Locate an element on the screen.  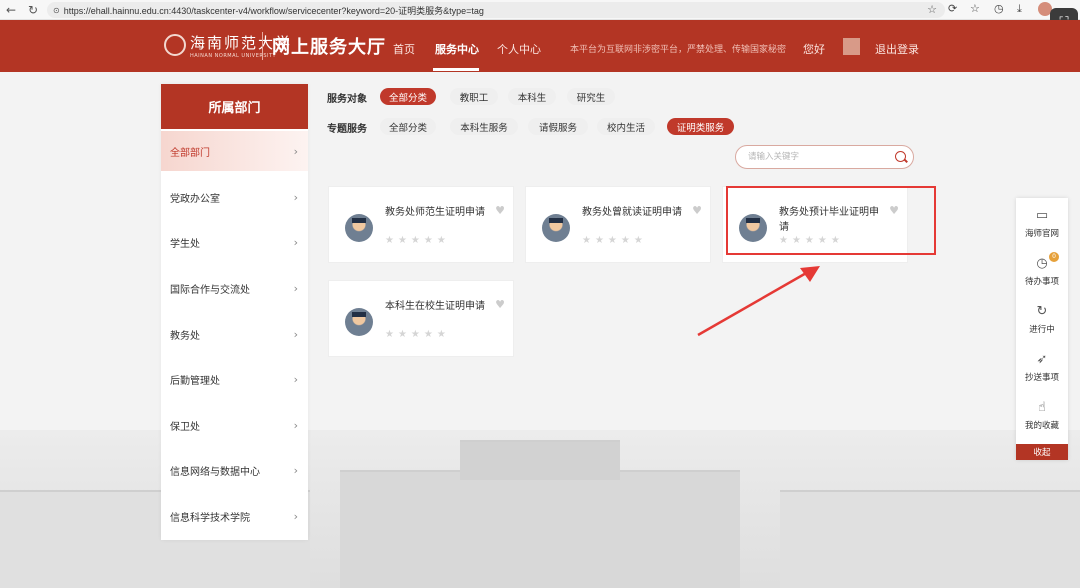
sidebar-item-label: 学生处 is located at coordinates (185, 244).